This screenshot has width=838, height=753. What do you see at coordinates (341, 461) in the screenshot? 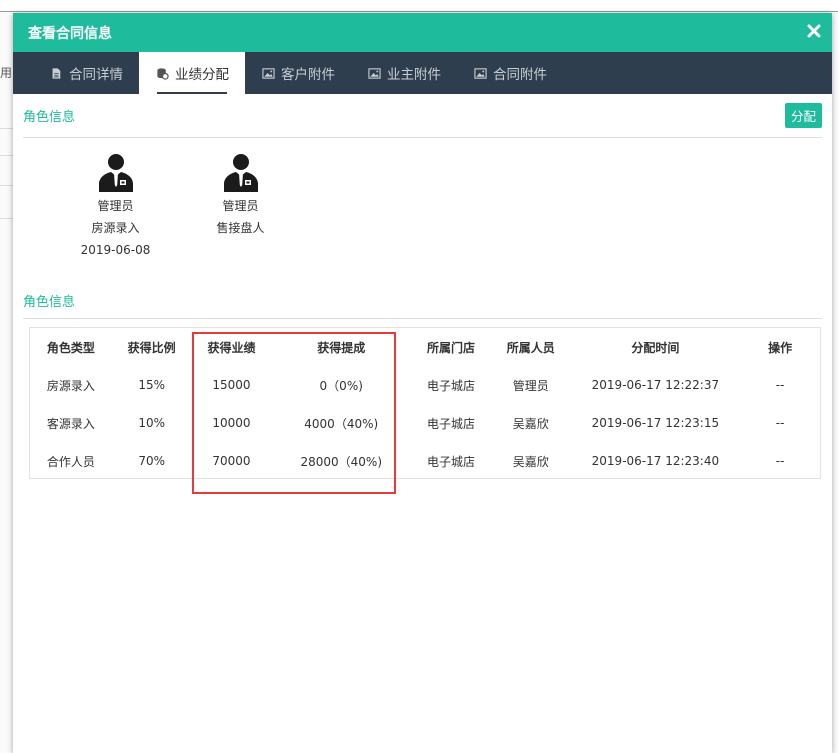
I see `table-cell: 28000（40%)` at bounding box center [341, 461].